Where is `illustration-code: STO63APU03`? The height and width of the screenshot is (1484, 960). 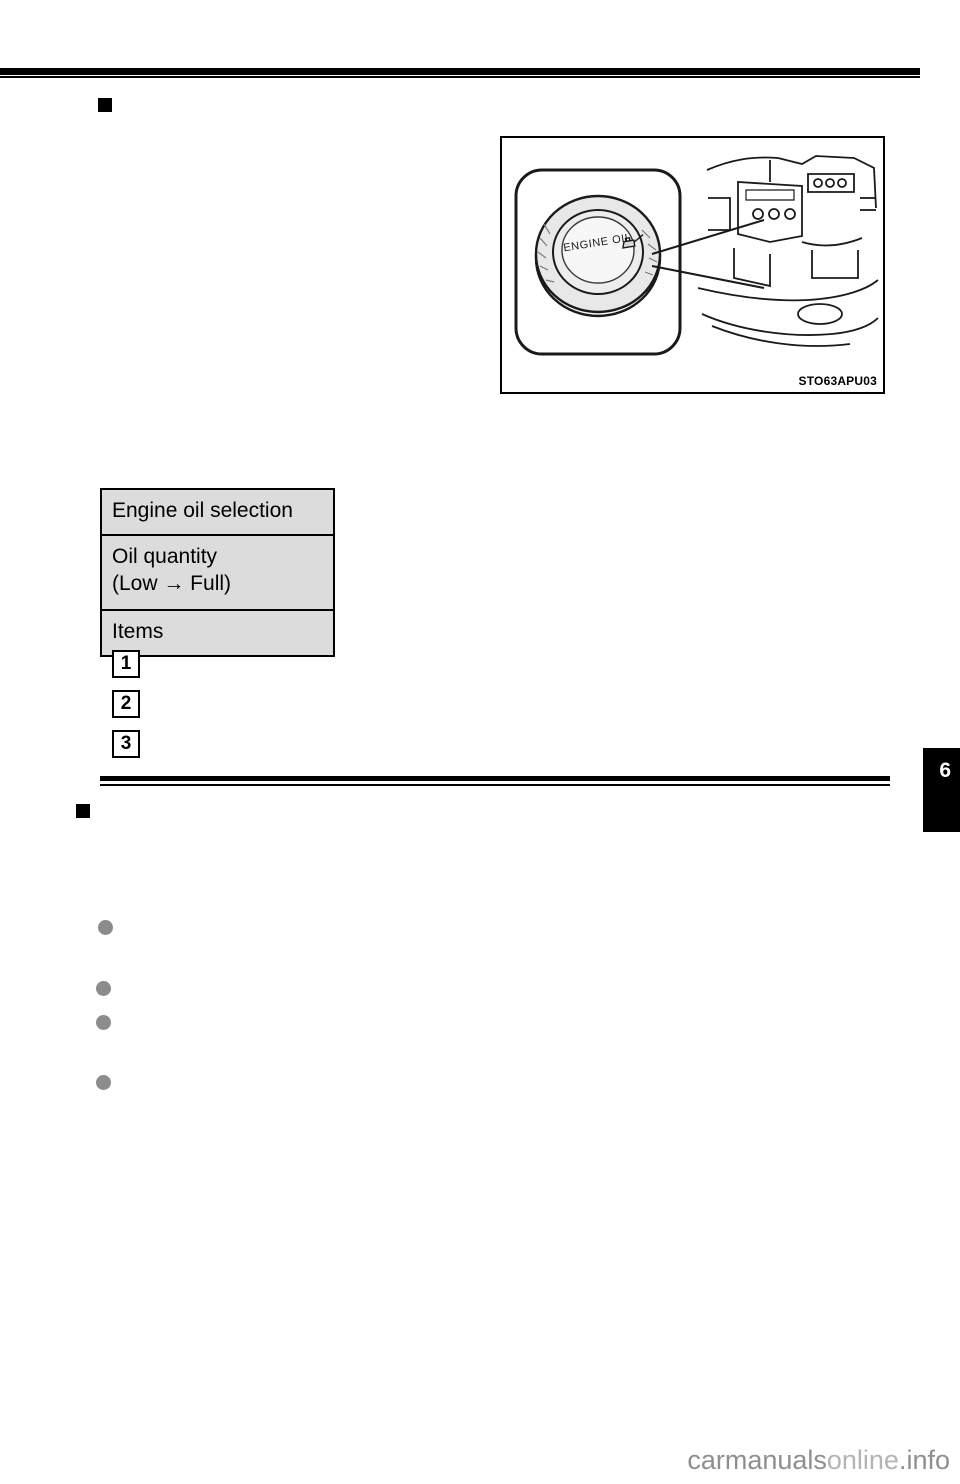
illustration-code: STO63APU03 is located at coordinates (837, 381).